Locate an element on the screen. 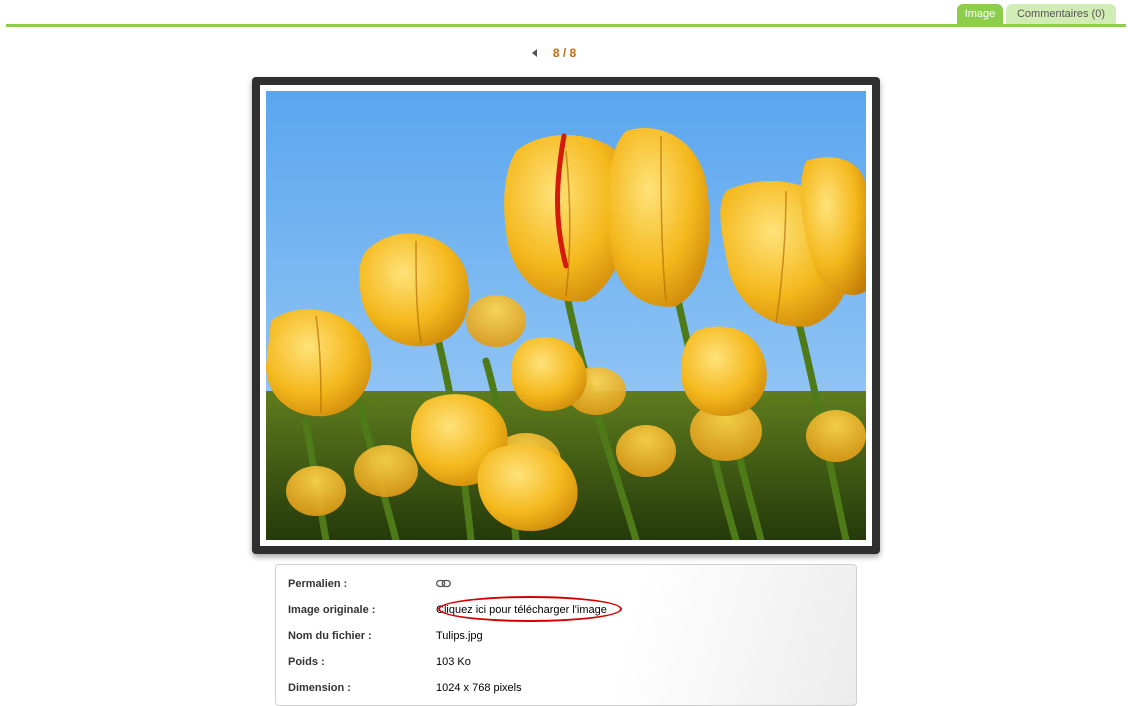 The height and width of the screenshot is (706, 1128). image-navigation: 8 / 8 is located at coordinates (564, 53).